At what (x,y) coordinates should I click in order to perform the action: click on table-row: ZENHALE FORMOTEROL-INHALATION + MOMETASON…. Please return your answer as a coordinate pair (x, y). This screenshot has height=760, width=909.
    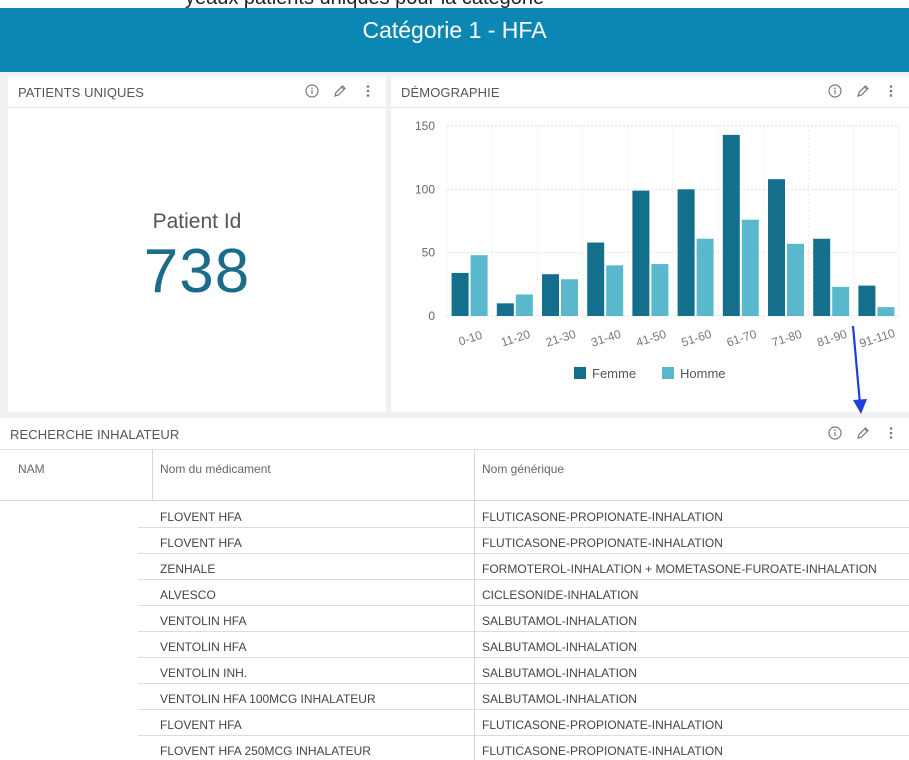
    Looking at the image, I should click on (523, 567).